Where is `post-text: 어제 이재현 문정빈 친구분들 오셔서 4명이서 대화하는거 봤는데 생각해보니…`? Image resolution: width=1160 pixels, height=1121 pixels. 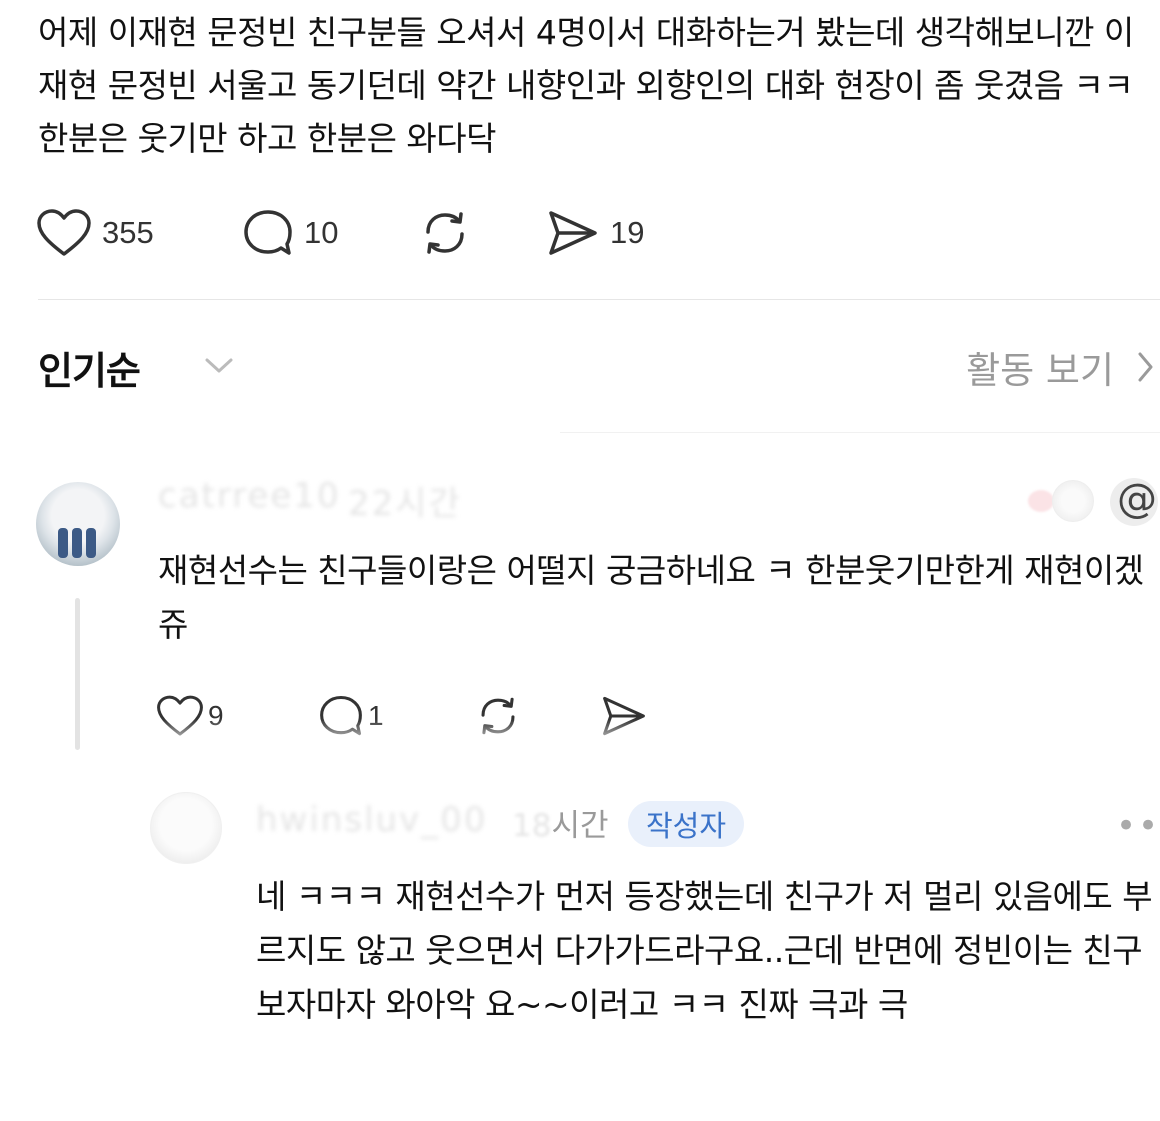 post-text: 어제 이재현 문정빈 친구분들 오셔서 4명이서 대화하는거 봤는데 생각해보니… is located at coordinates (586, 85).